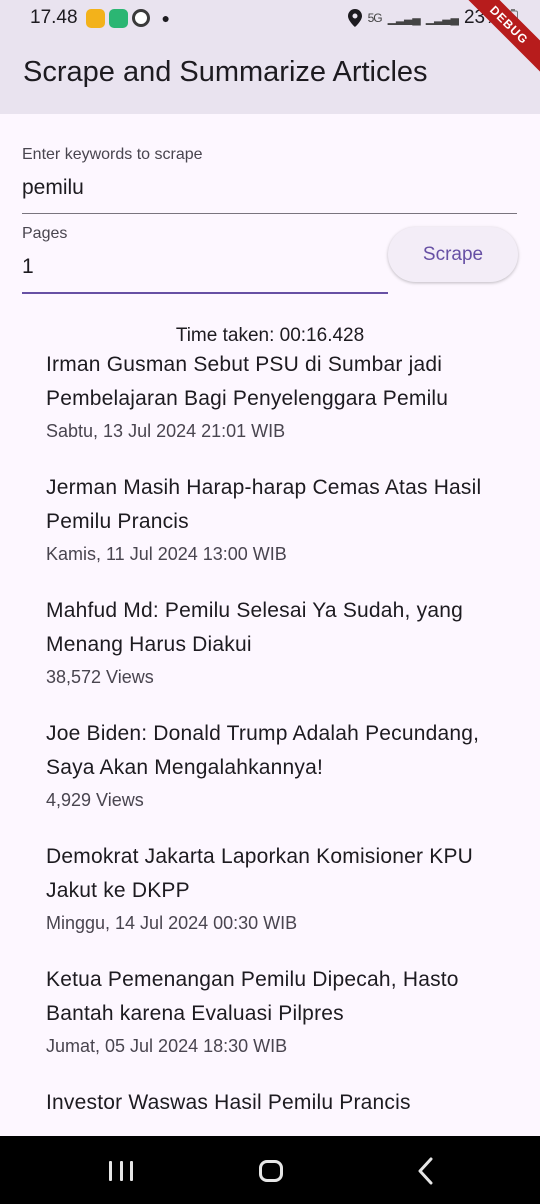  I want to click on scrape-button: Scrape, so click(453, 254).